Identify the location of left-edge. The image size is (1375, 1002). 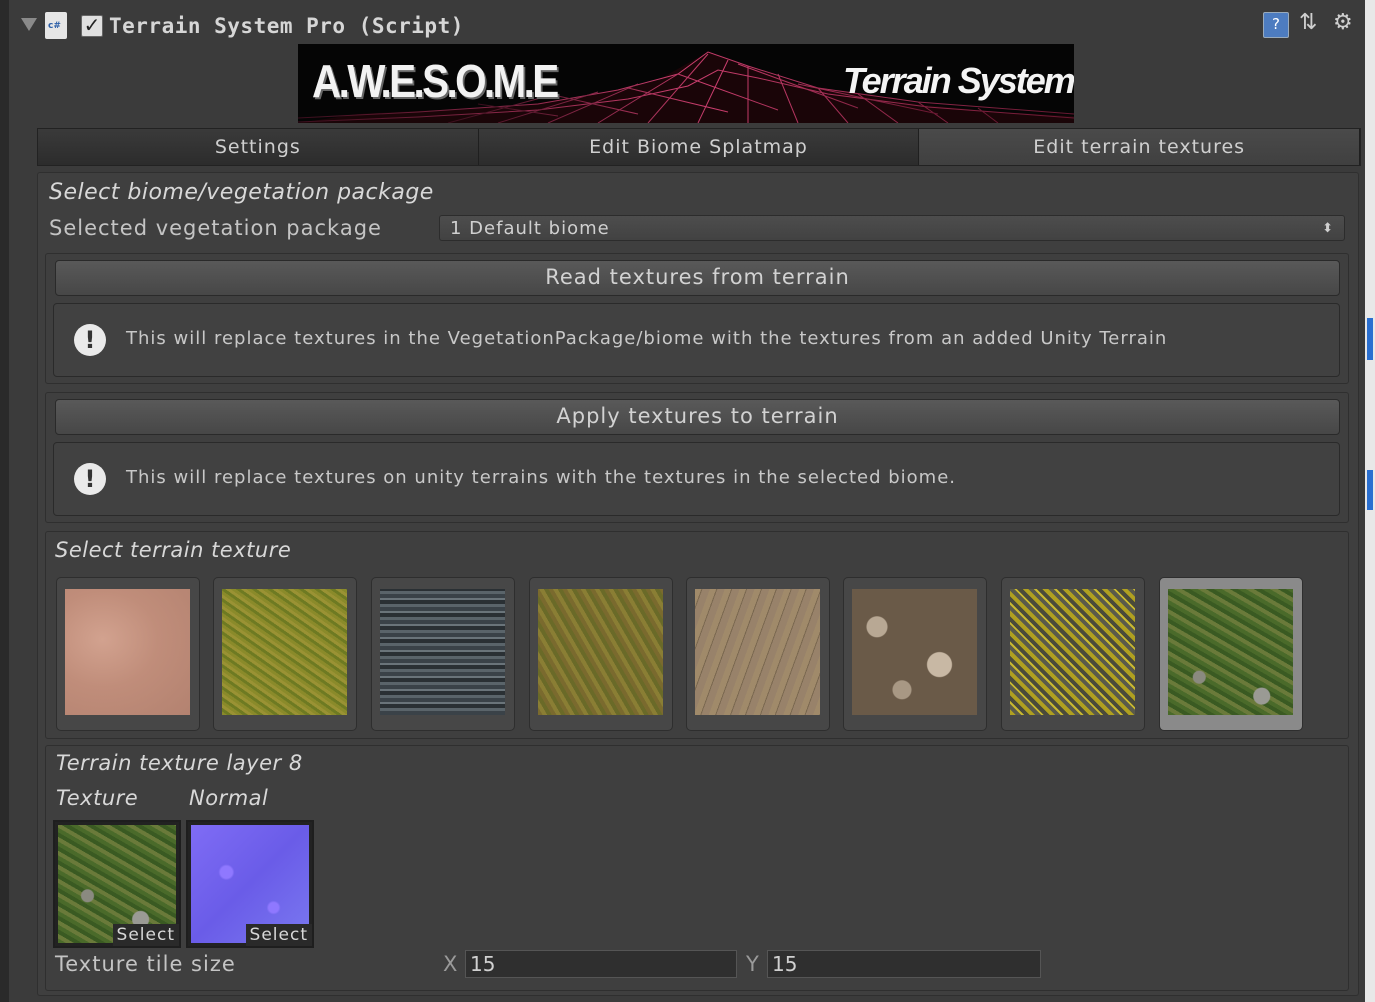
(4, 501).